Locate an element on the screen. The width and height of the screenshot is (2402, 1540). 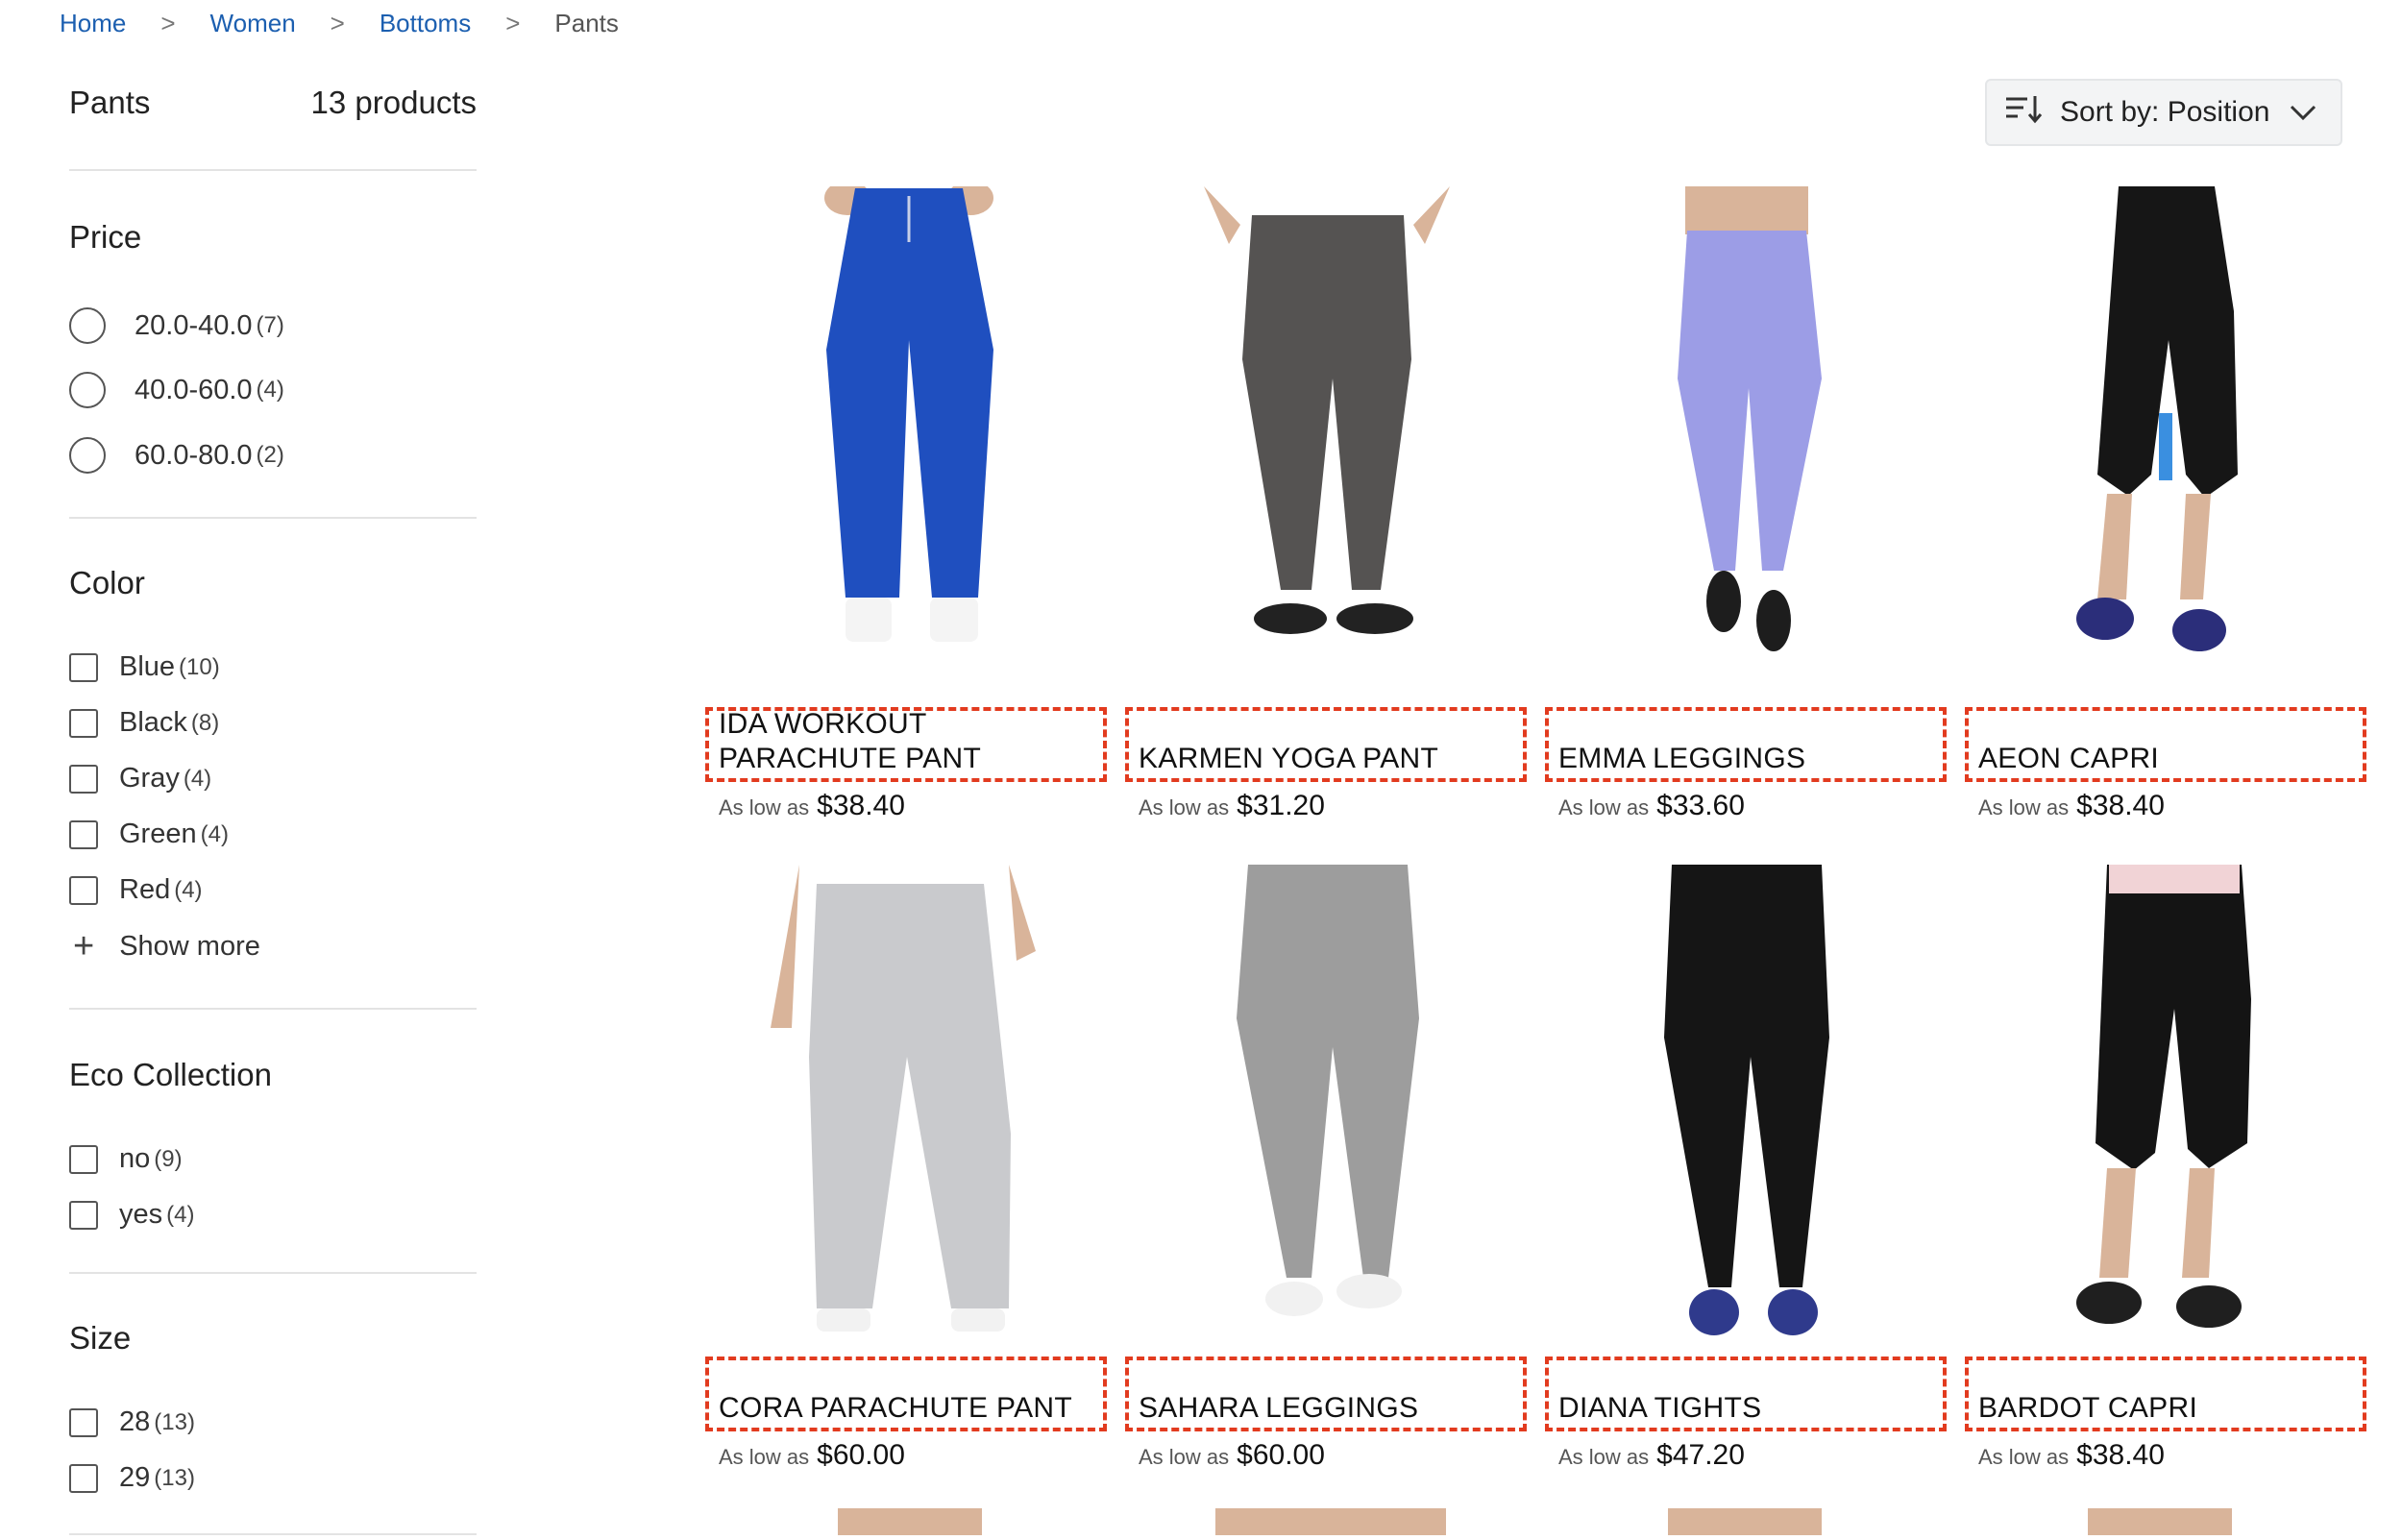
sort-dropdown: Sort by: Position is located at coordinates (2163, 113).